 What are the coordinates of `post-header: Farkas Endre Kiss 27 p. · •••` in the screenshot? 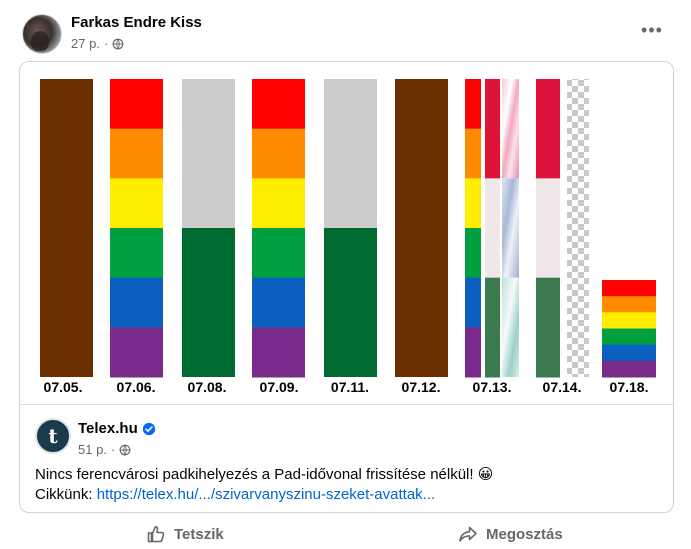 It's located at (345, 30).